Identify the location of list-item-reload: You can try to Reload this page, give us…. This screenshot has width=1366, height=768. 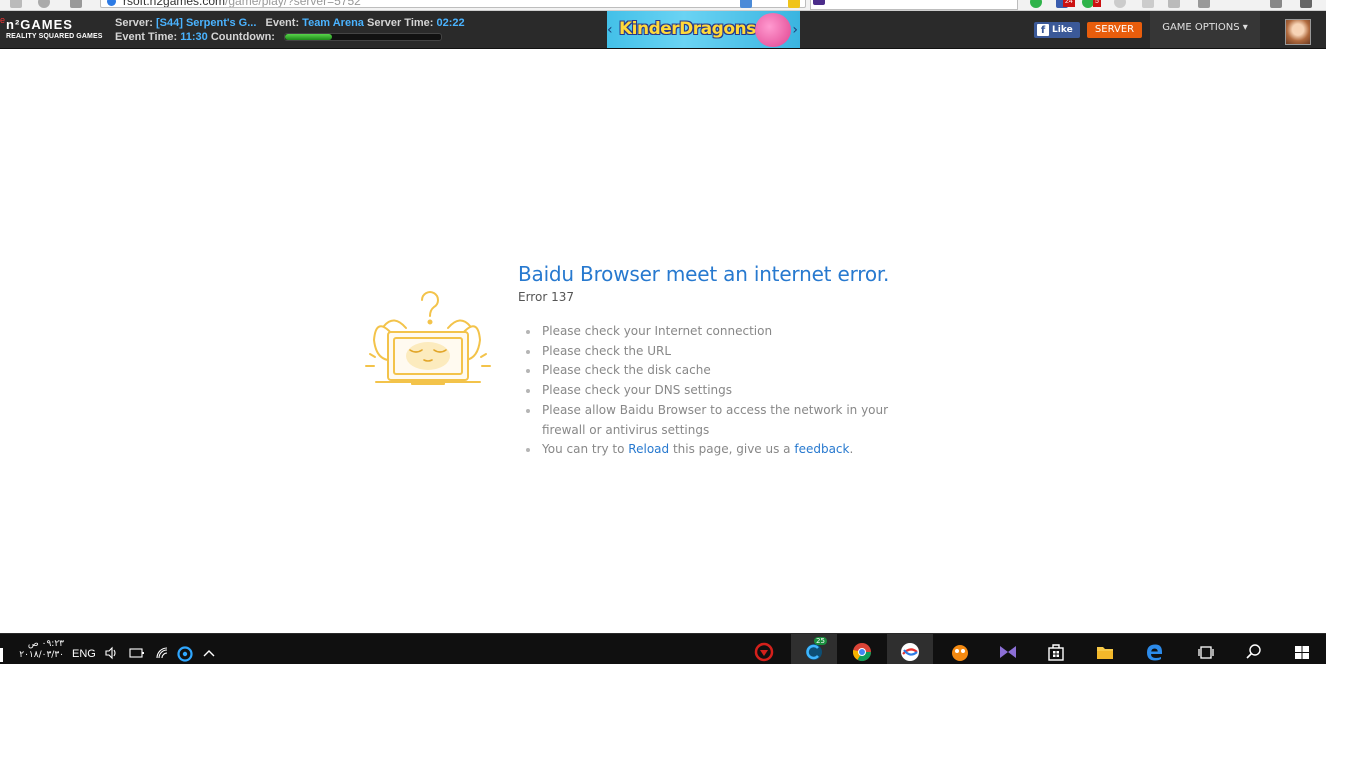
(721, 450).